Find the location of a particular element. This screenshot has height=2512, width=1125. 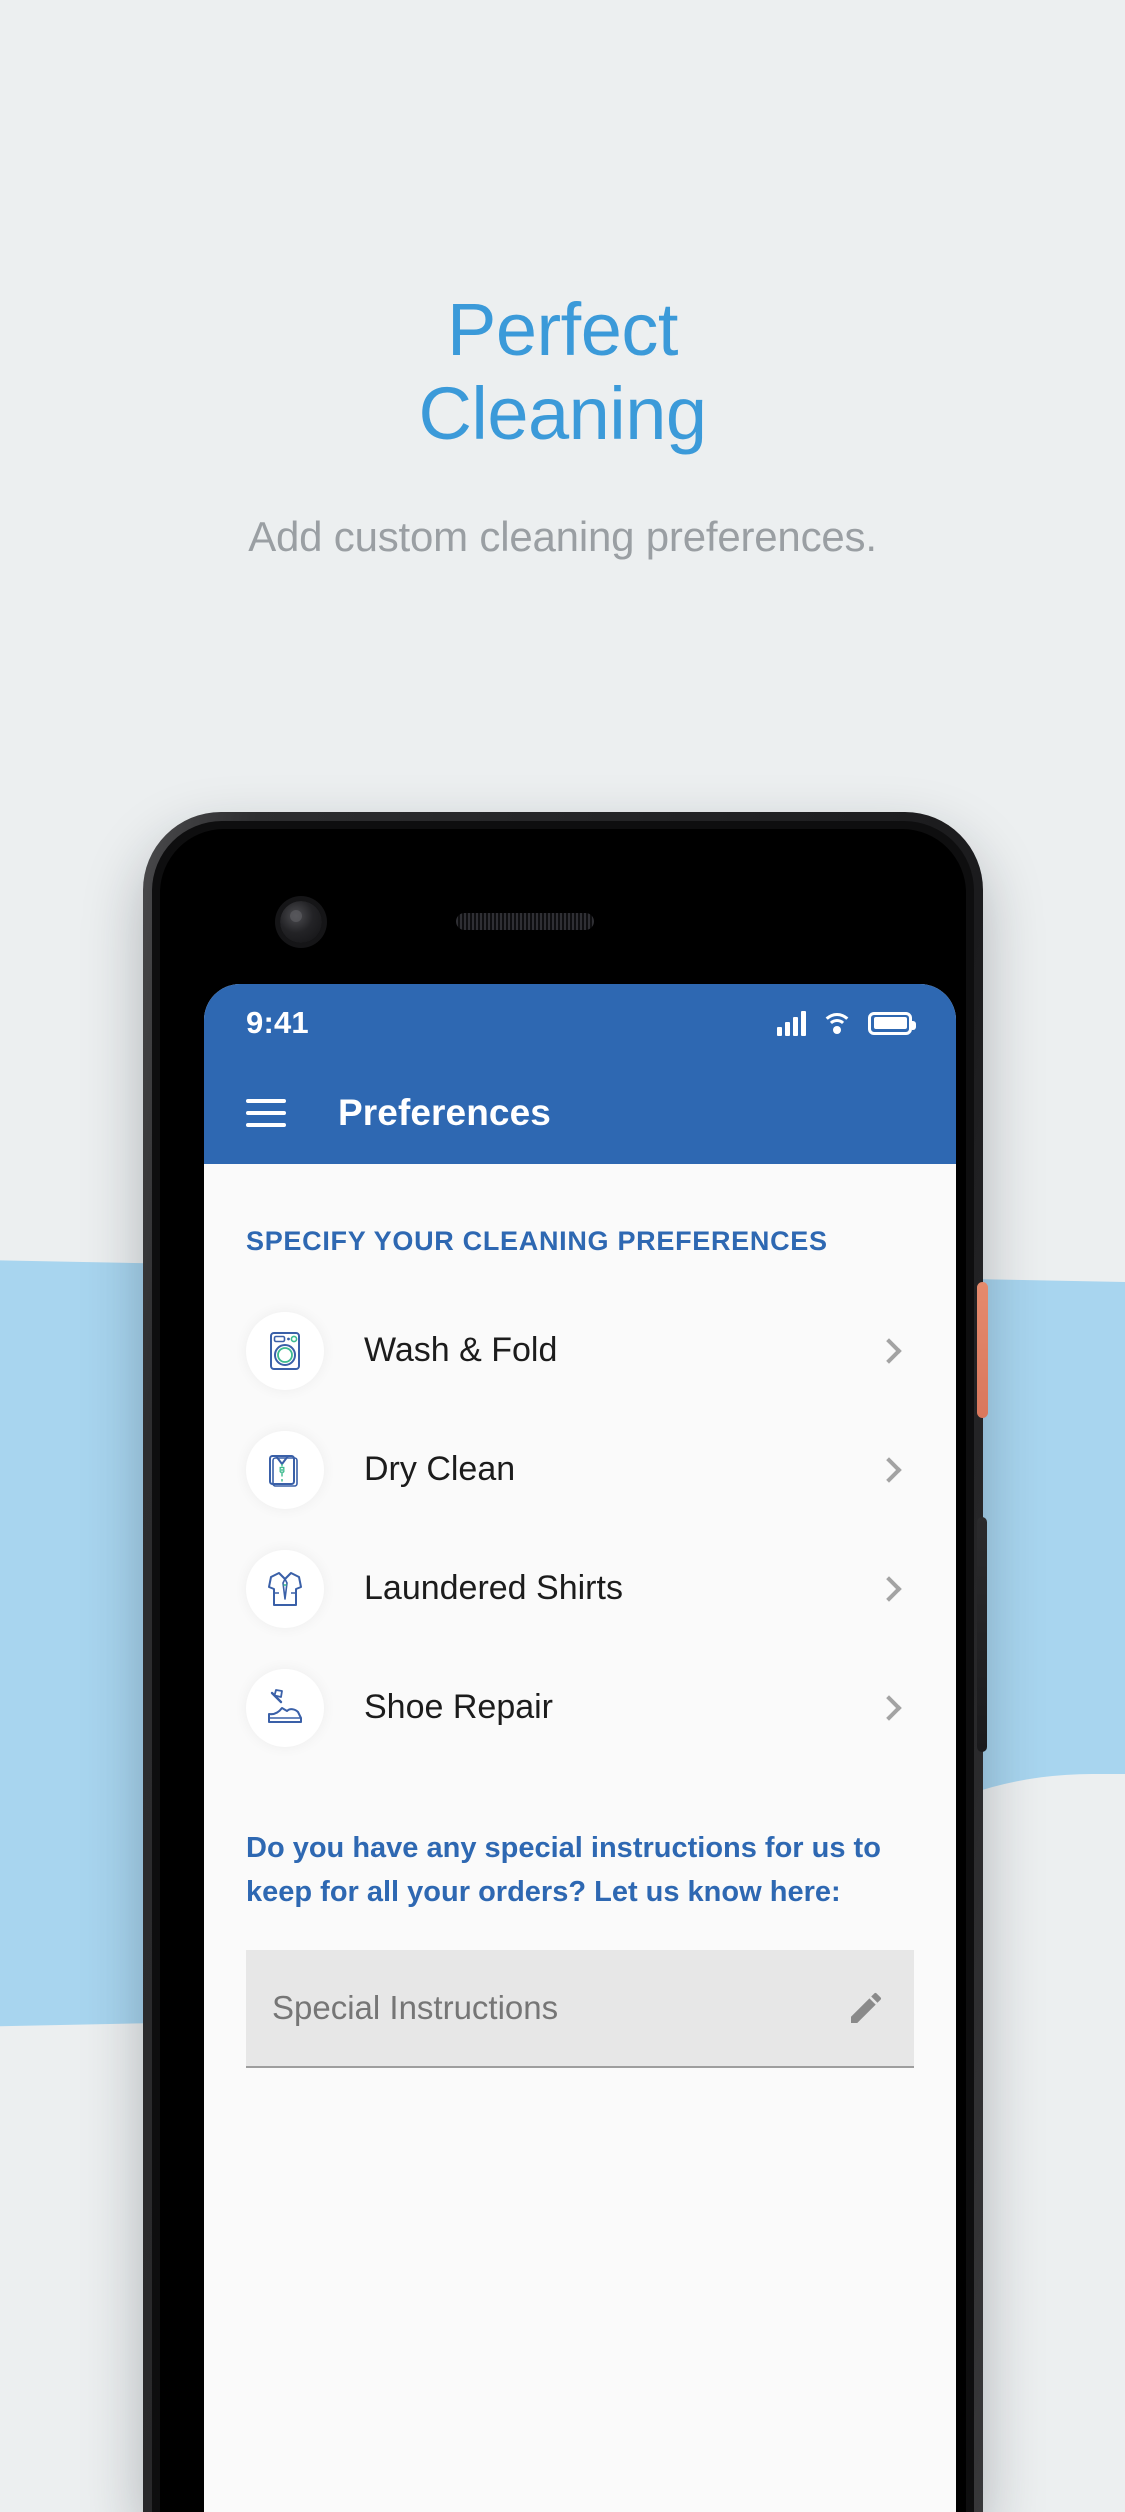

folded-shirt-icon is located at coordinates (285, 1469).